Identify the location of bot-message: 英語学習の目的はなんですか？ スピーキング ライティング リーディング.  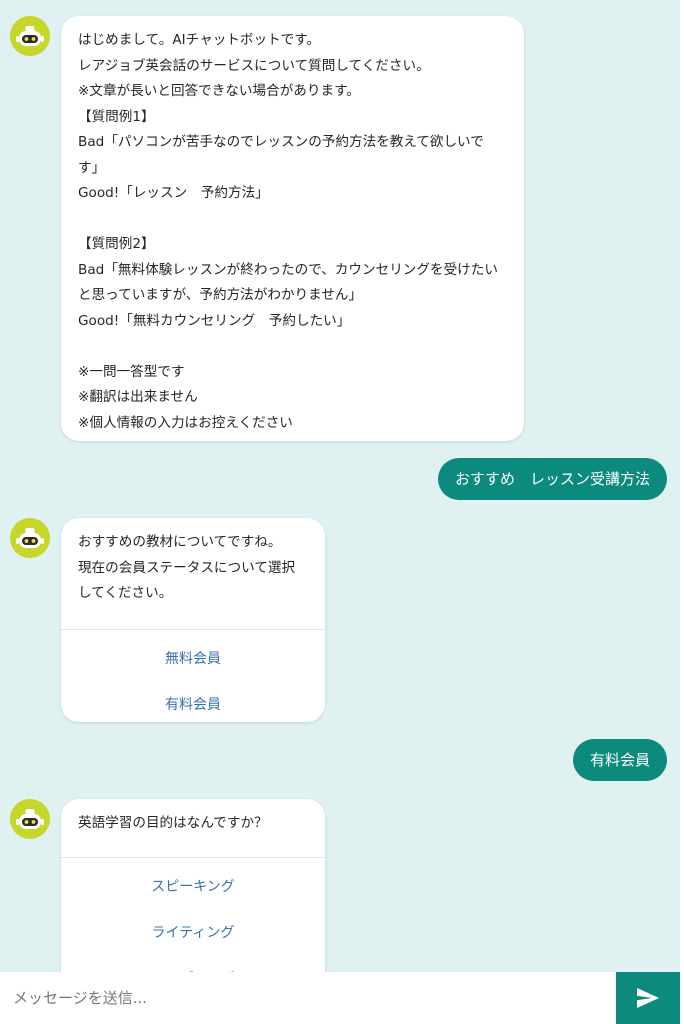
(193, 885).